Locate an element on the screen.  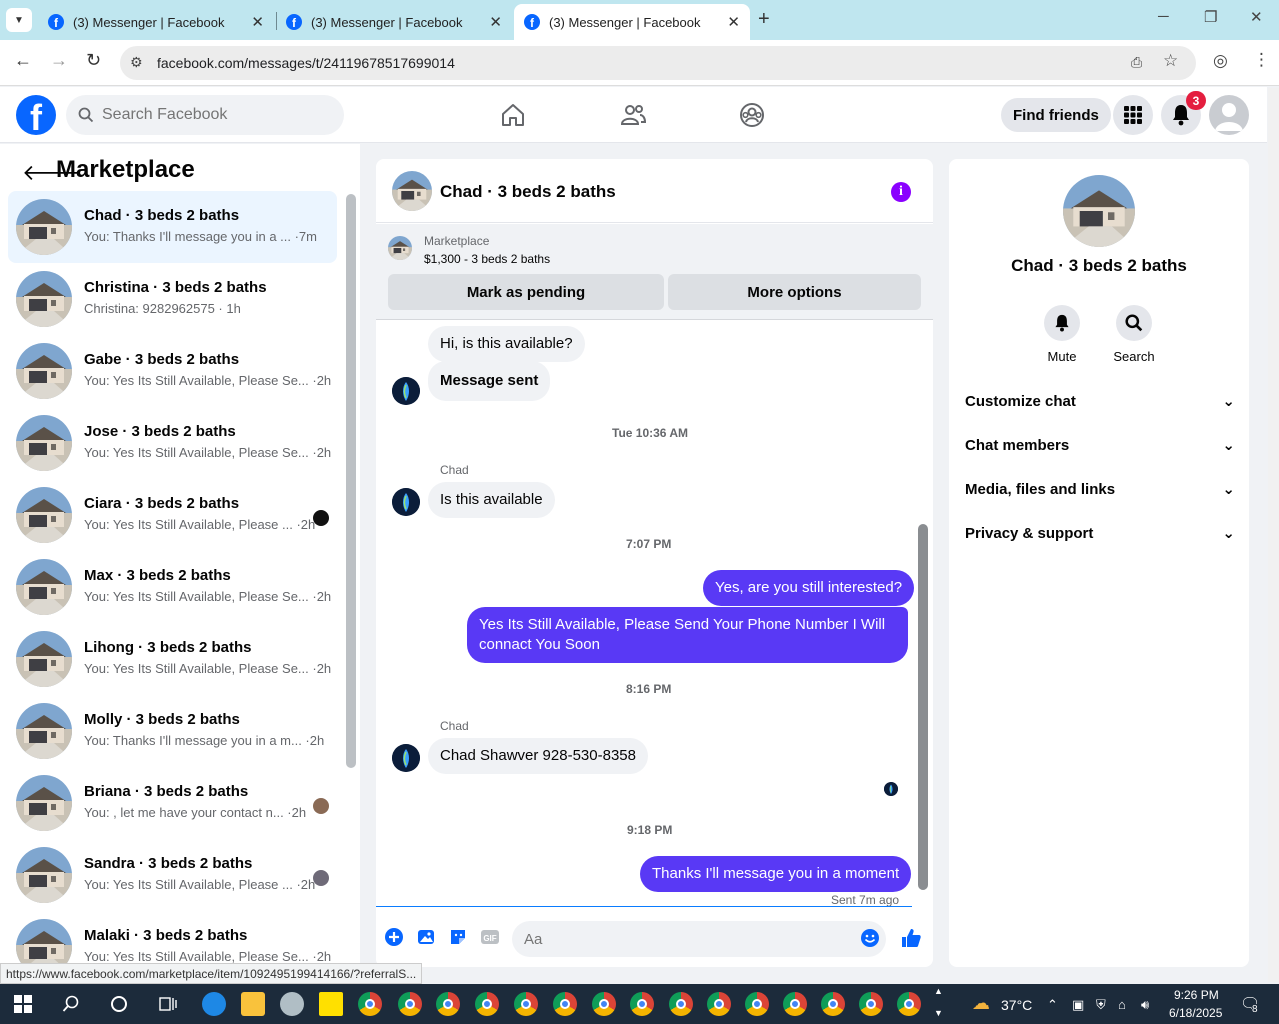
page-scrollbar is located at coordinates (1273, 535).